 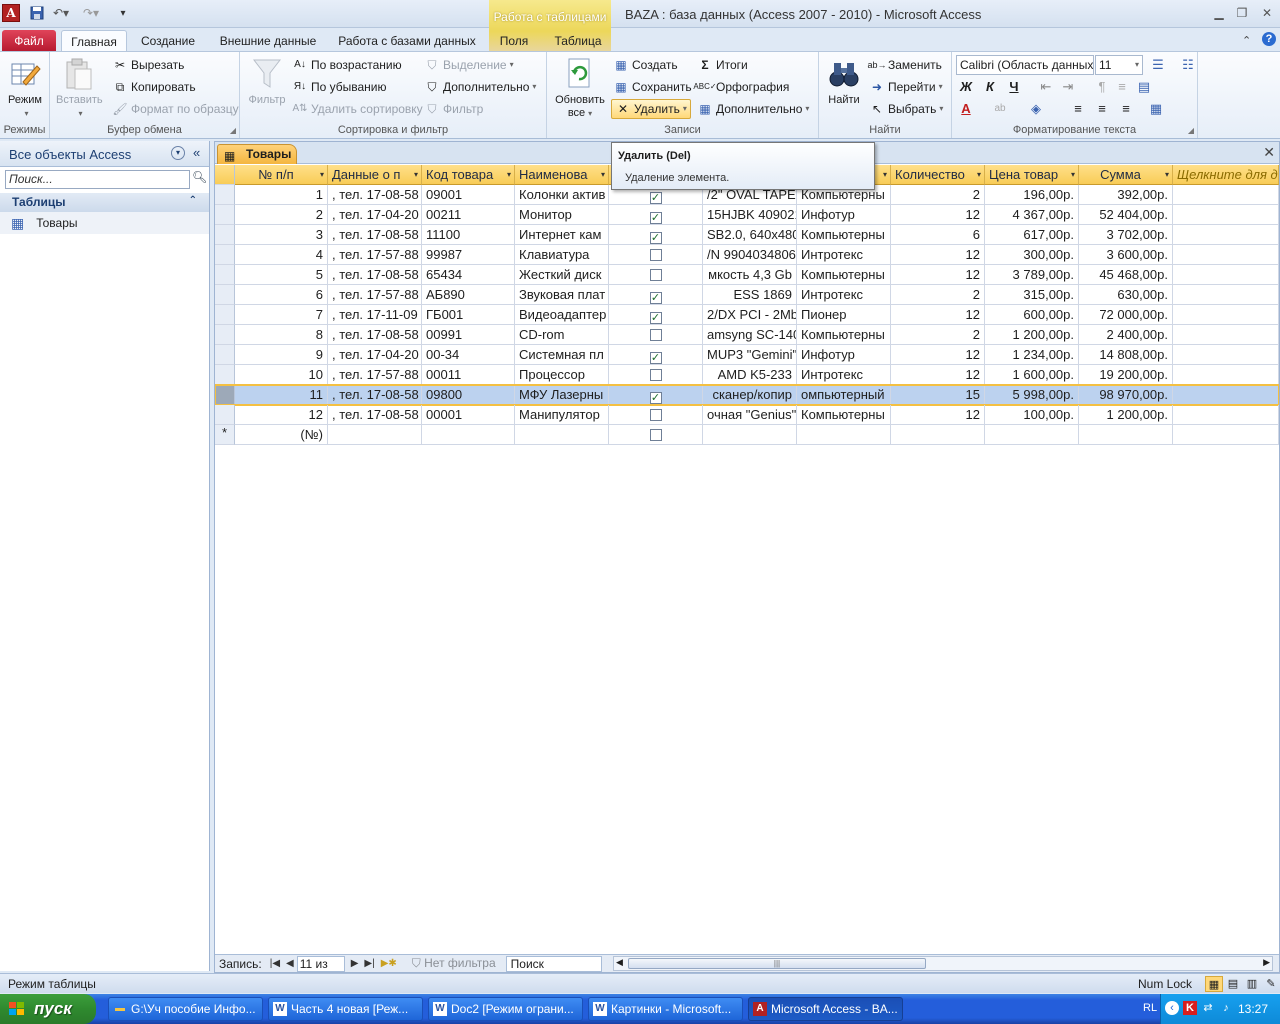 What do you see at coordinates (281, 375) in the screenshot?
I see `table-cell: 10` at bounding box center [281, 375].